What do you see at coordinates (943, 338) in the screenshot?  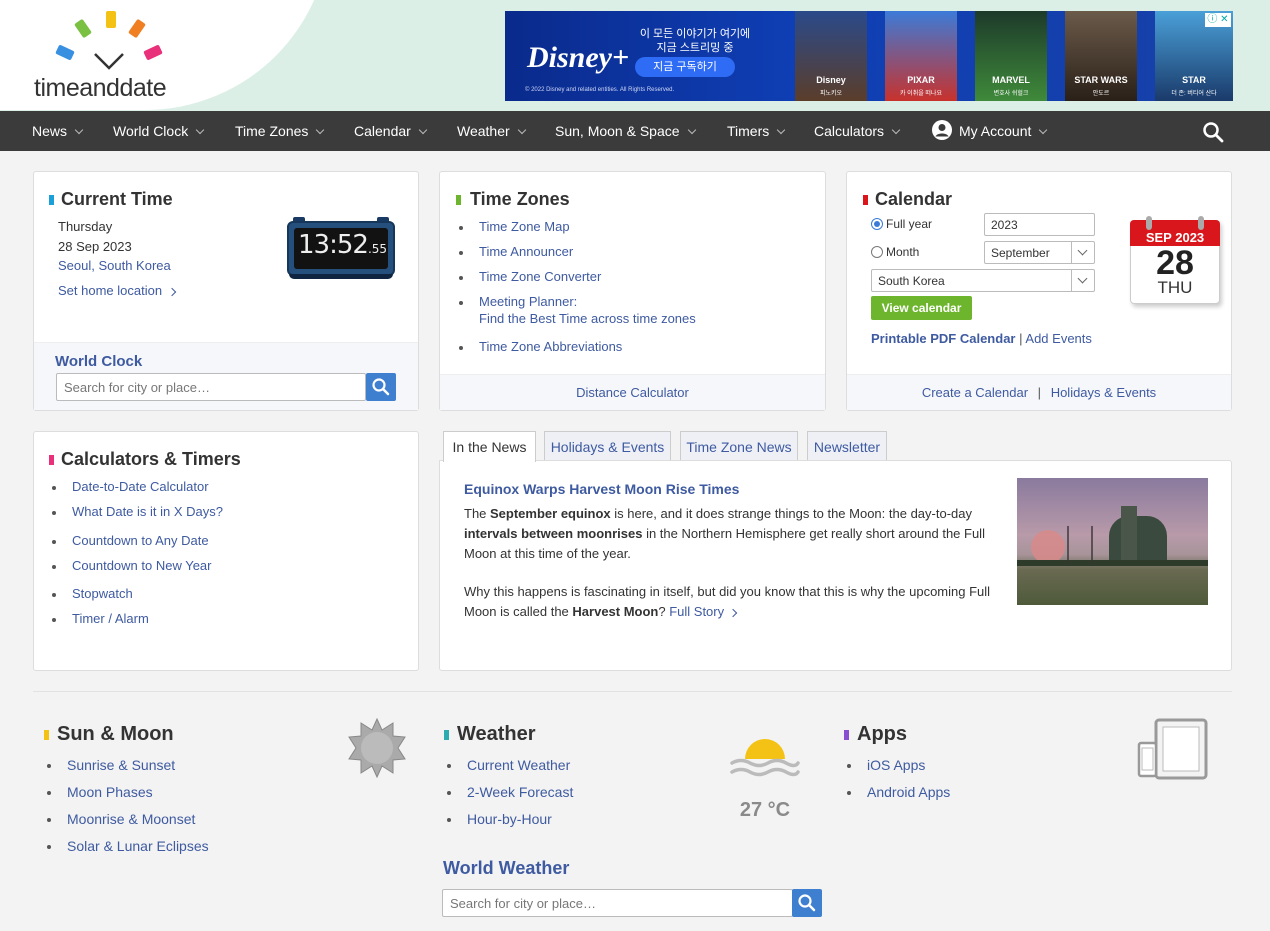 I see `printable-pdf-link: Printable PDF Calendar` at bounding box center [943, 338].